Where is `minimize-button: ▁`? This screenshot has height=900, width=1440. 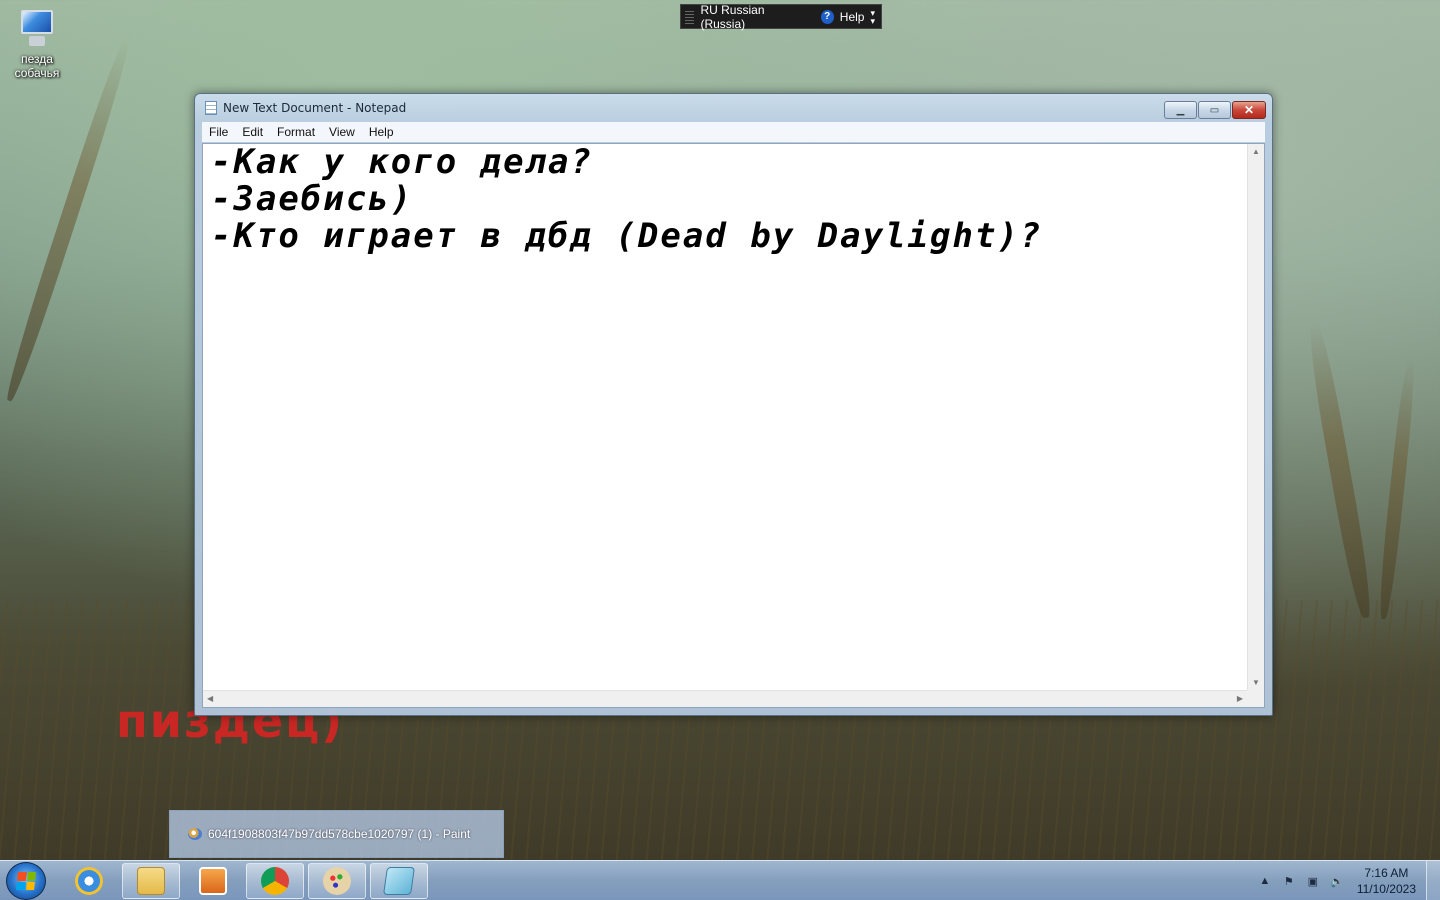 minimize-button: ▁ is located at coordinates (1180, 110).